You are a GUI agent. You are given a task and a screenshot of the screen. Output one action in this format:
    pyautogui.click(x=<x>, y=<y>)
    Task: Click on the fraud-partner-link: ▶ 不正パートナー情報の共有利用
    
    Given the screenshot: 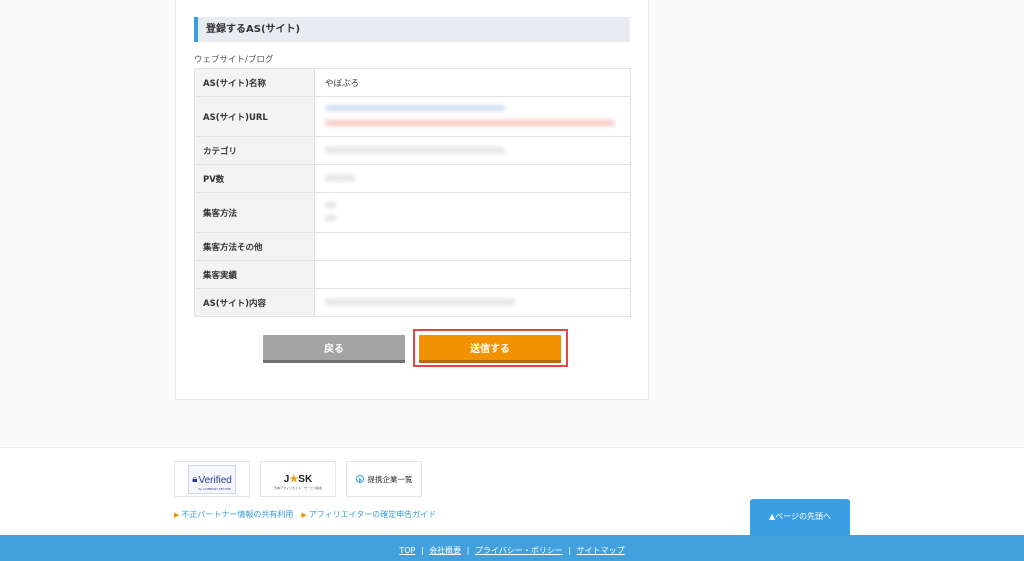 What is the action you would take?
    pyautogui.click(x=233, y=514)
    